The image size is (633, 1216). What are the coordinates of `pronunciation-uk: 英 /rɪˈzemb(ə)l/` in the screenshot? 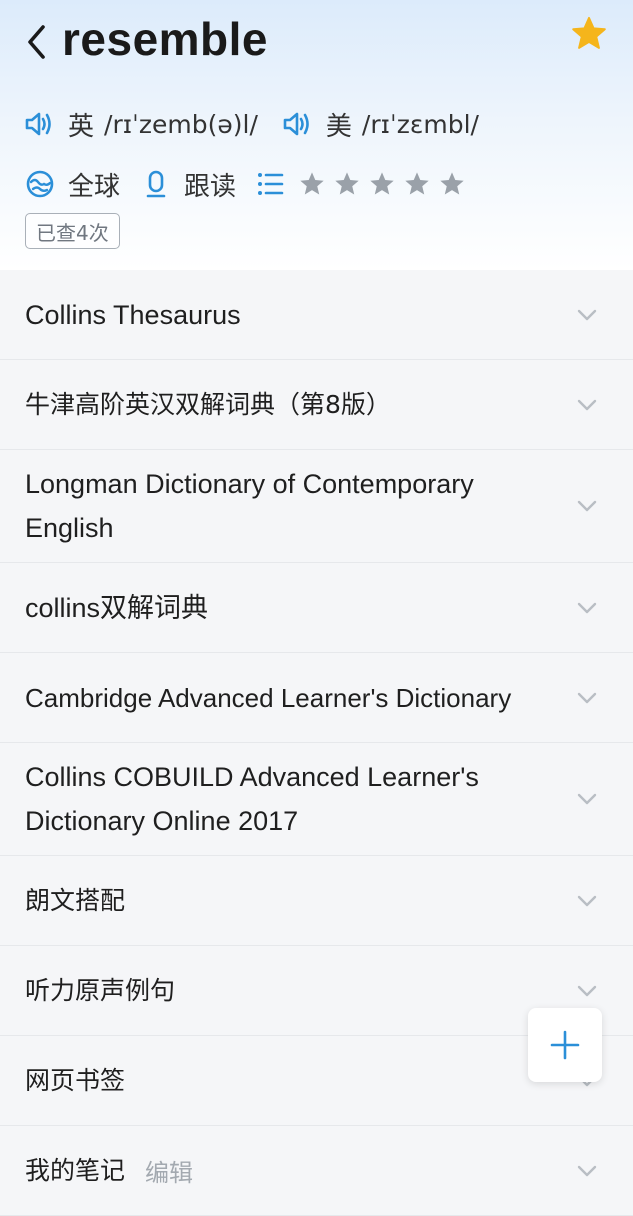 It's located at (141, 124).